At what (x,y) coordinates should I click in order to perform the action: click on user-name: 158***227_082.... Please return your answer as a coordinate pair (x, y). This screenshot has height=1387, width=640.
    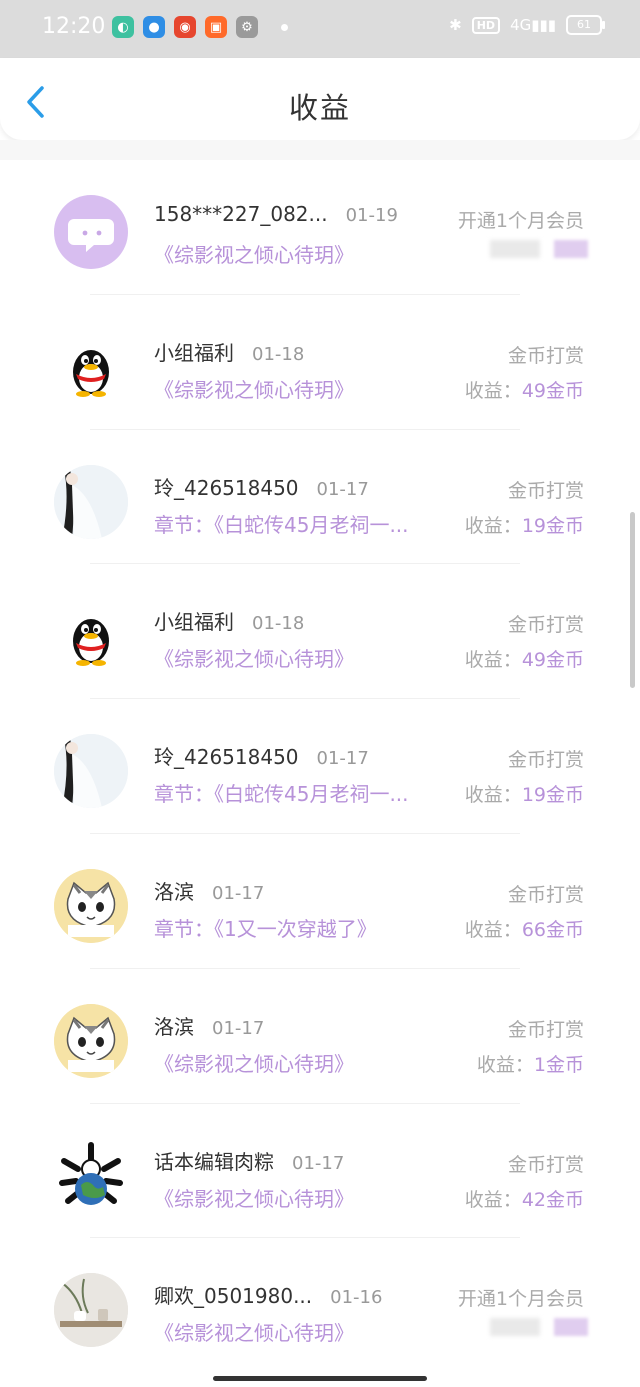
    Looking at the image, I should click on (241, 214).